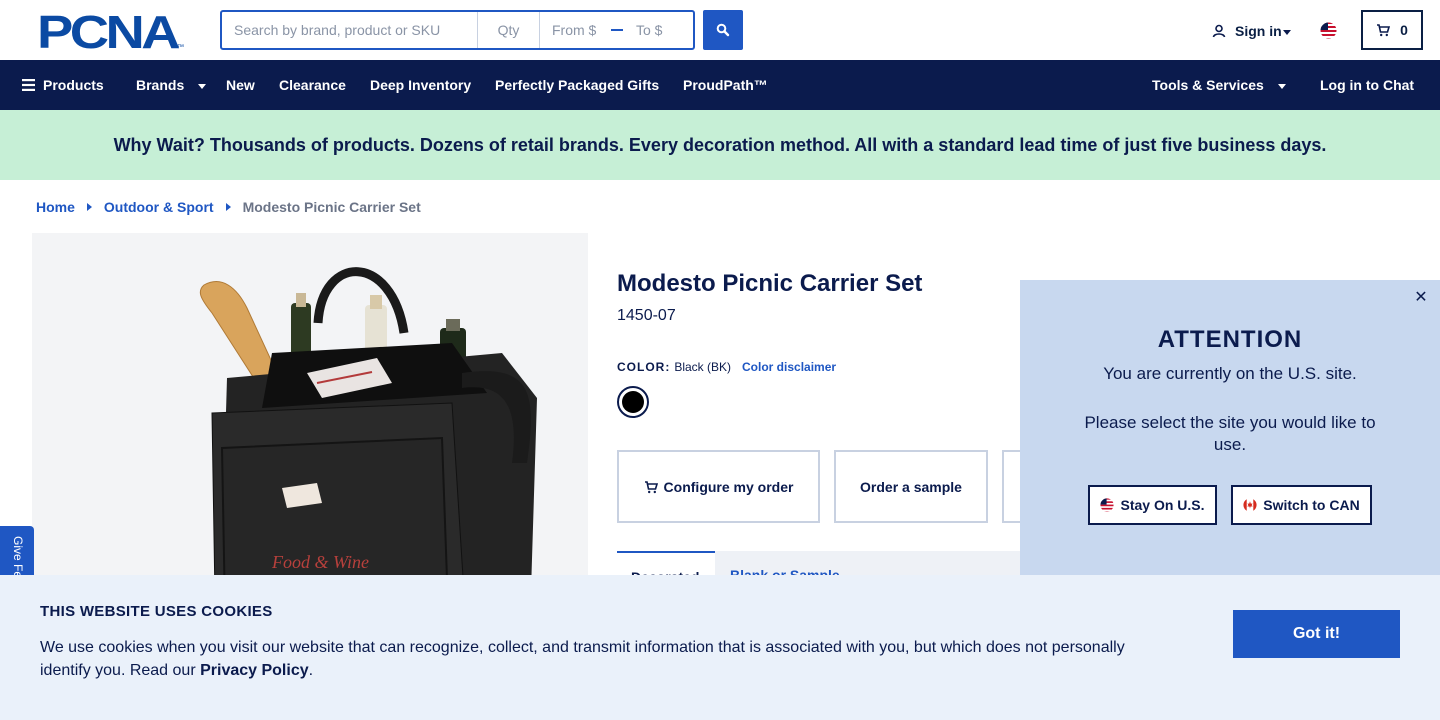 The width and height of the screenshot is (1440, 720). What do you see at coordinates (312, 85) in the screenshot?
I see `nav-item-clearance: Clearance` at bounding box center [312, 85].